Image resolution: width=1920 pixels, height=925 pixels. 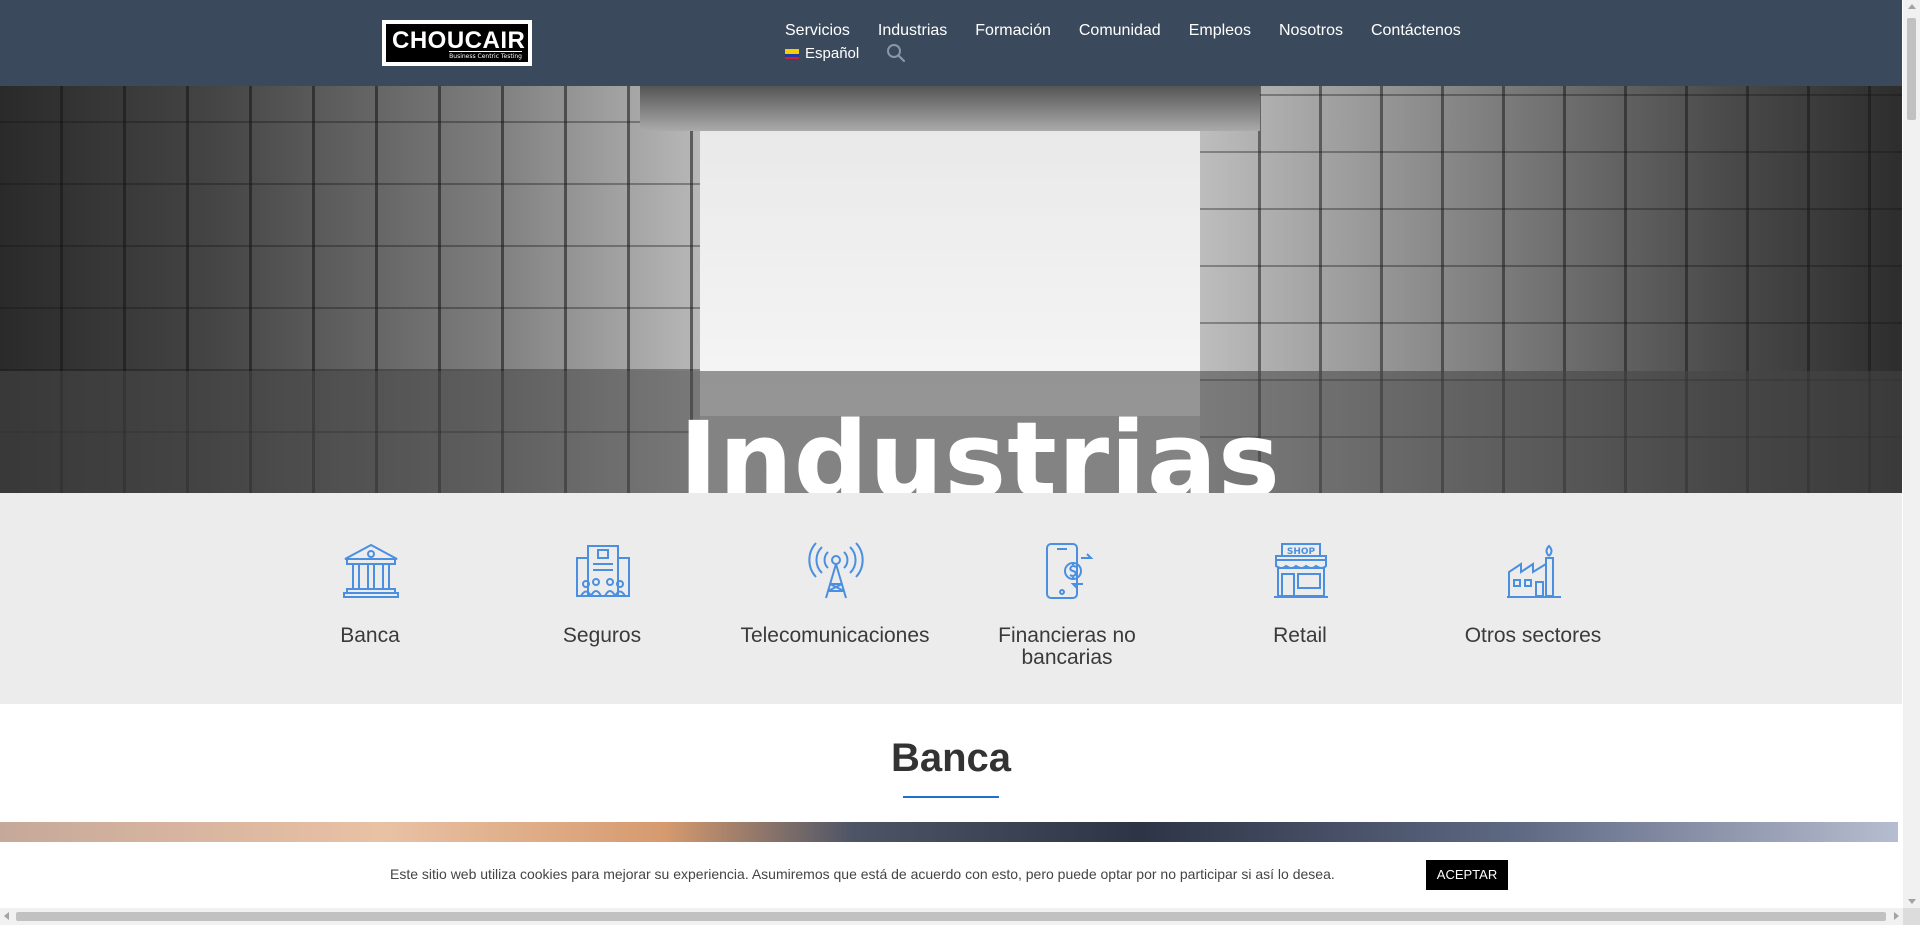 I want to click on logo-tagline: Business Centric Testing, so click(x=485, y=55).